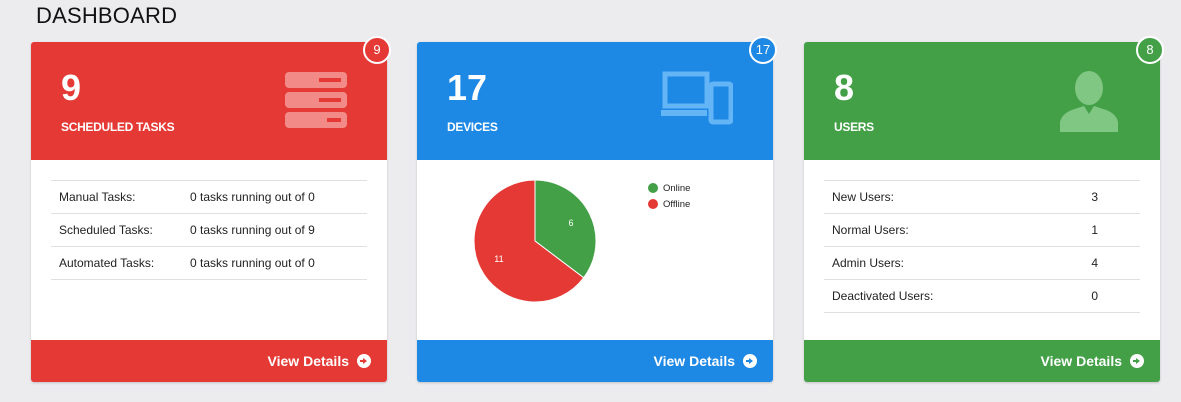 This screenshot has width=1181, height=402. Describe the element at coordinates (107, 15) in the screenshot. I see `page-title: DASHBOARD` at that location.